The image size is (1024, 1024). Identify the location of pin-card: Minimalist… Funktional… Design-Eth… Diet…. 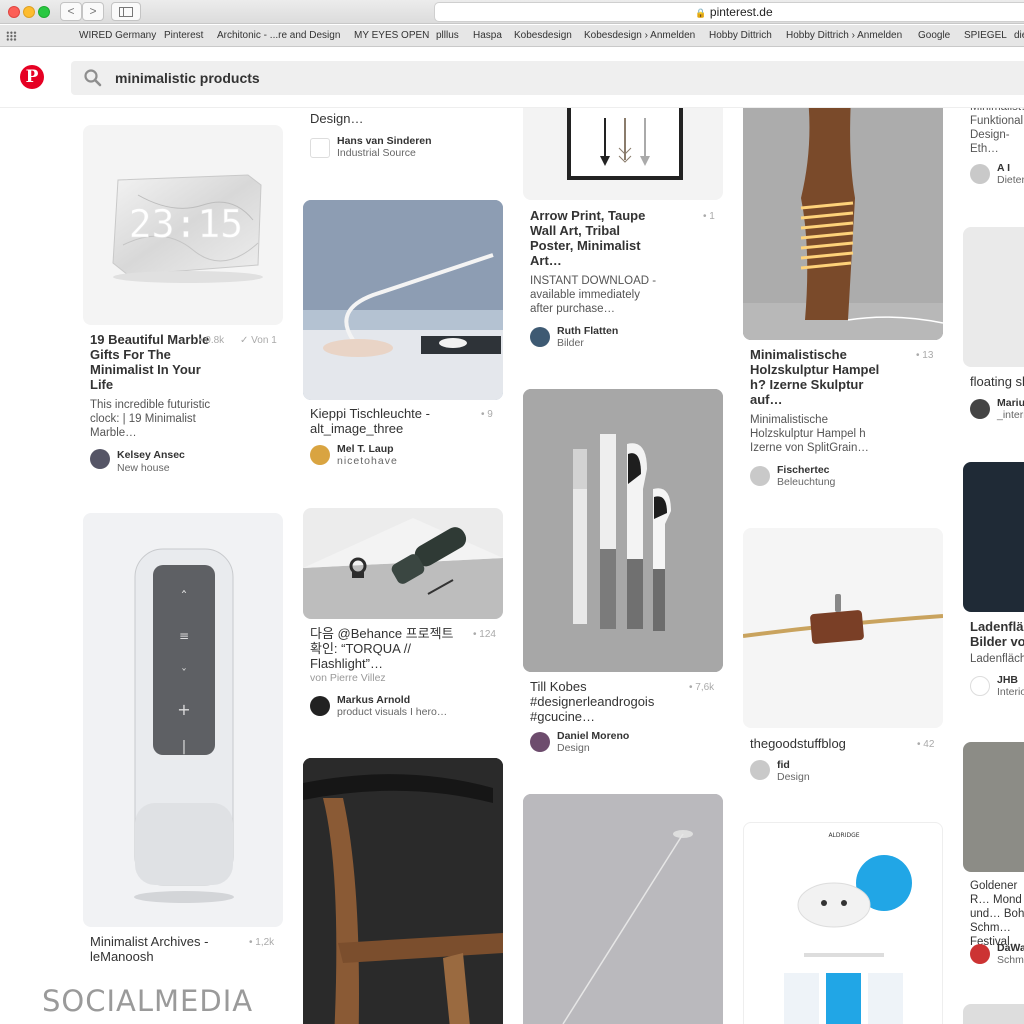
(993, 148).